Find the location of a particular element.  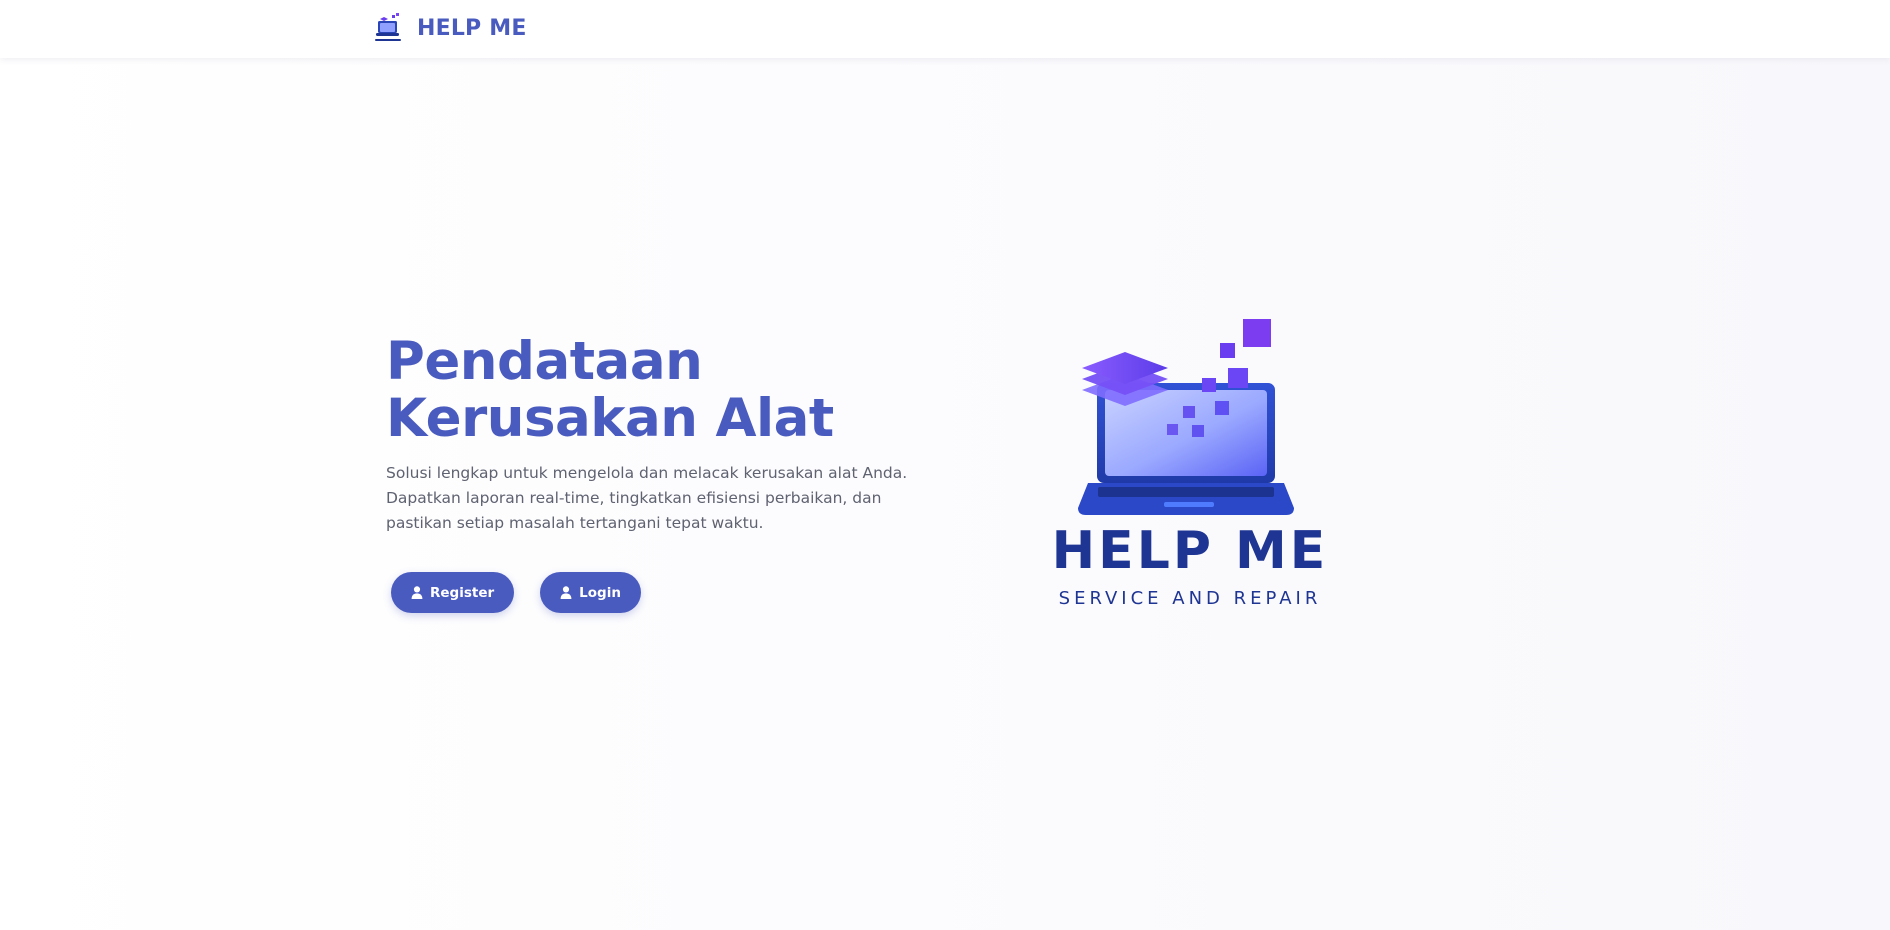

hero-illustration: HELP ME SERVICE AND REPAIR is located at coordinates (1190, 463).